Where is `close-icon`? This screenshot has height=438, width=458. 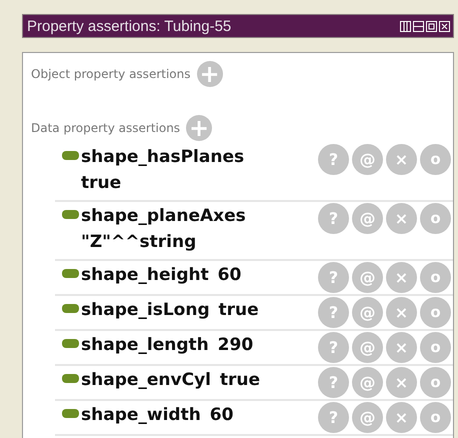 close-icon is located at coordinates (444, 26).